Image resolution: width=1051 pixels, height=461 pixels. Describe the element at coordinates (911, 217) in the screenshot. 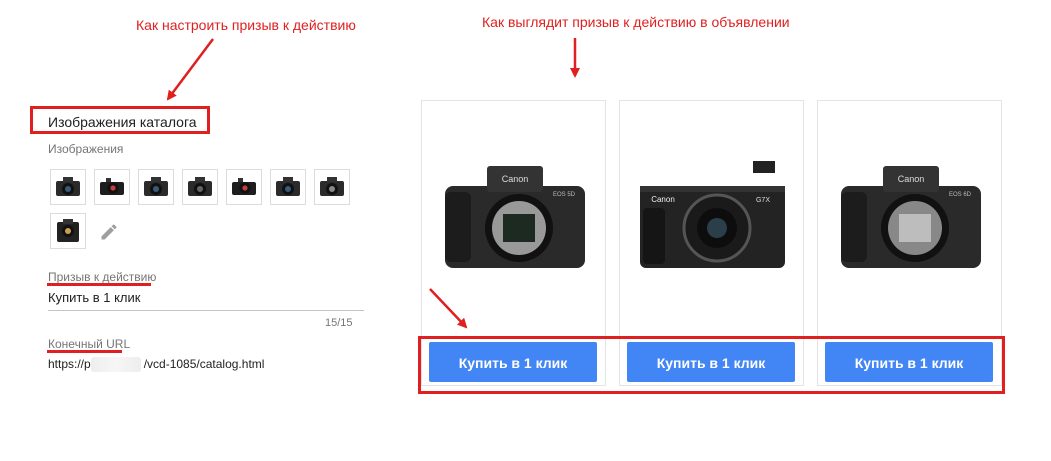

I see `dslr-camera-image: Canon EOS 6D` at that location.